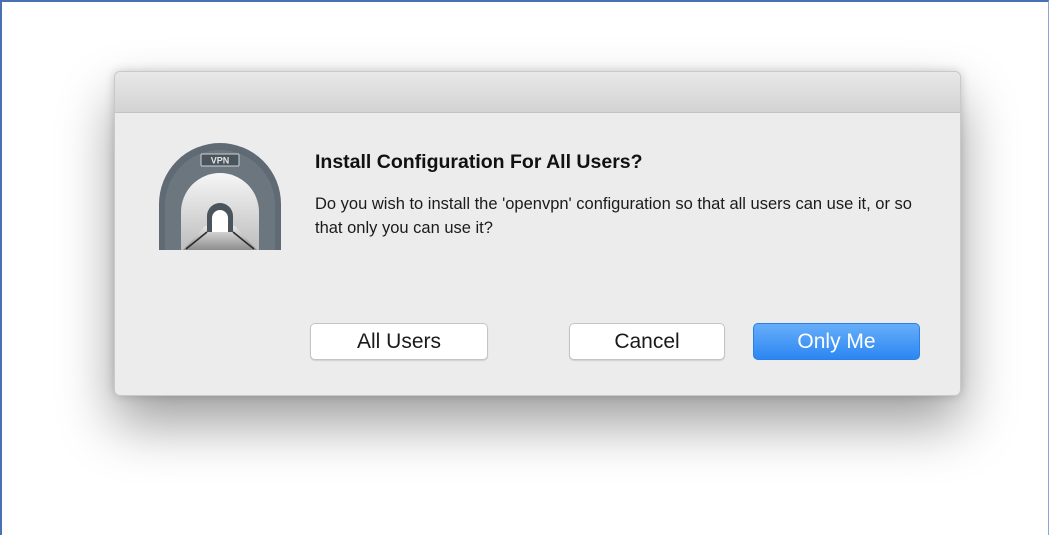 The height and width of the screenshot is (535, 1049). What do you see at coordinates (220, 196) in the screenshot?
I see `vpn-tunnel-icon: VPN` at bounding box center [220, 196].